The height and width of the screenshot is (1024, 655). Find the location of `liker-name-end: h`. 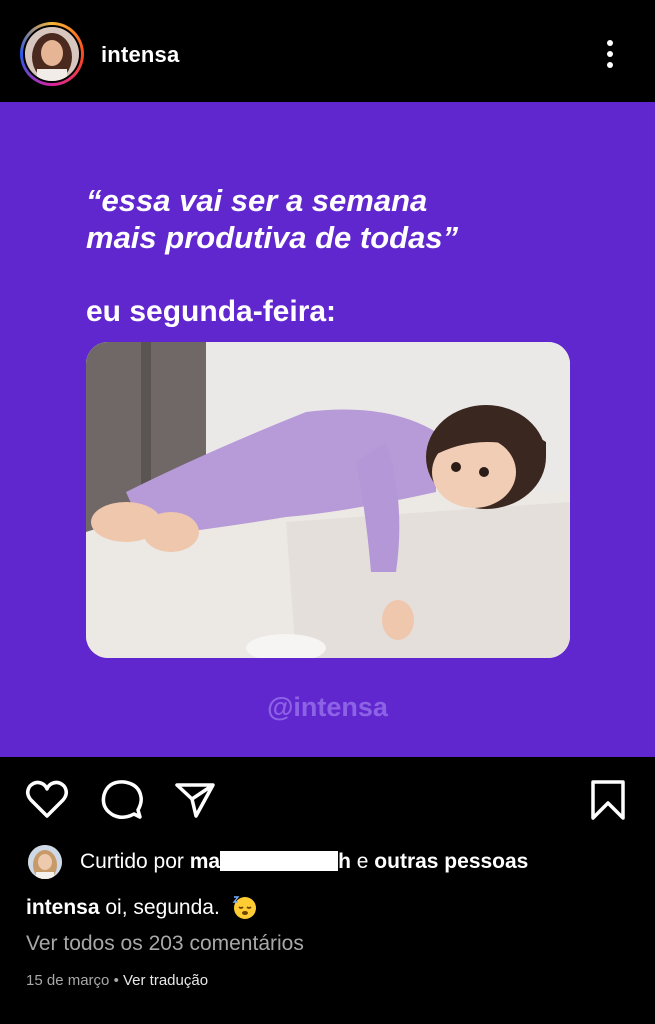

liker-name-end: h is located at coordinates (344, 861).